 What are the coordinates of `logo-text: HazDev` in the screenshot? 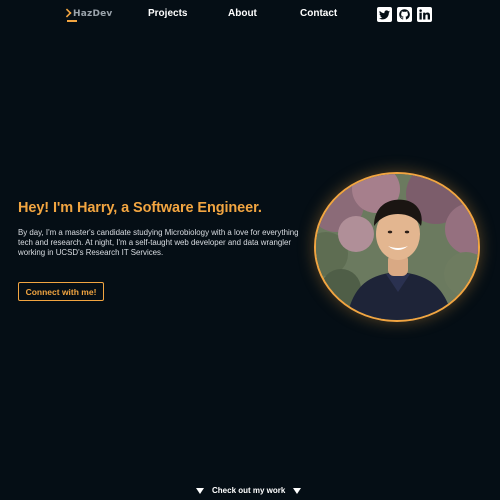 It's located at (93, 14).